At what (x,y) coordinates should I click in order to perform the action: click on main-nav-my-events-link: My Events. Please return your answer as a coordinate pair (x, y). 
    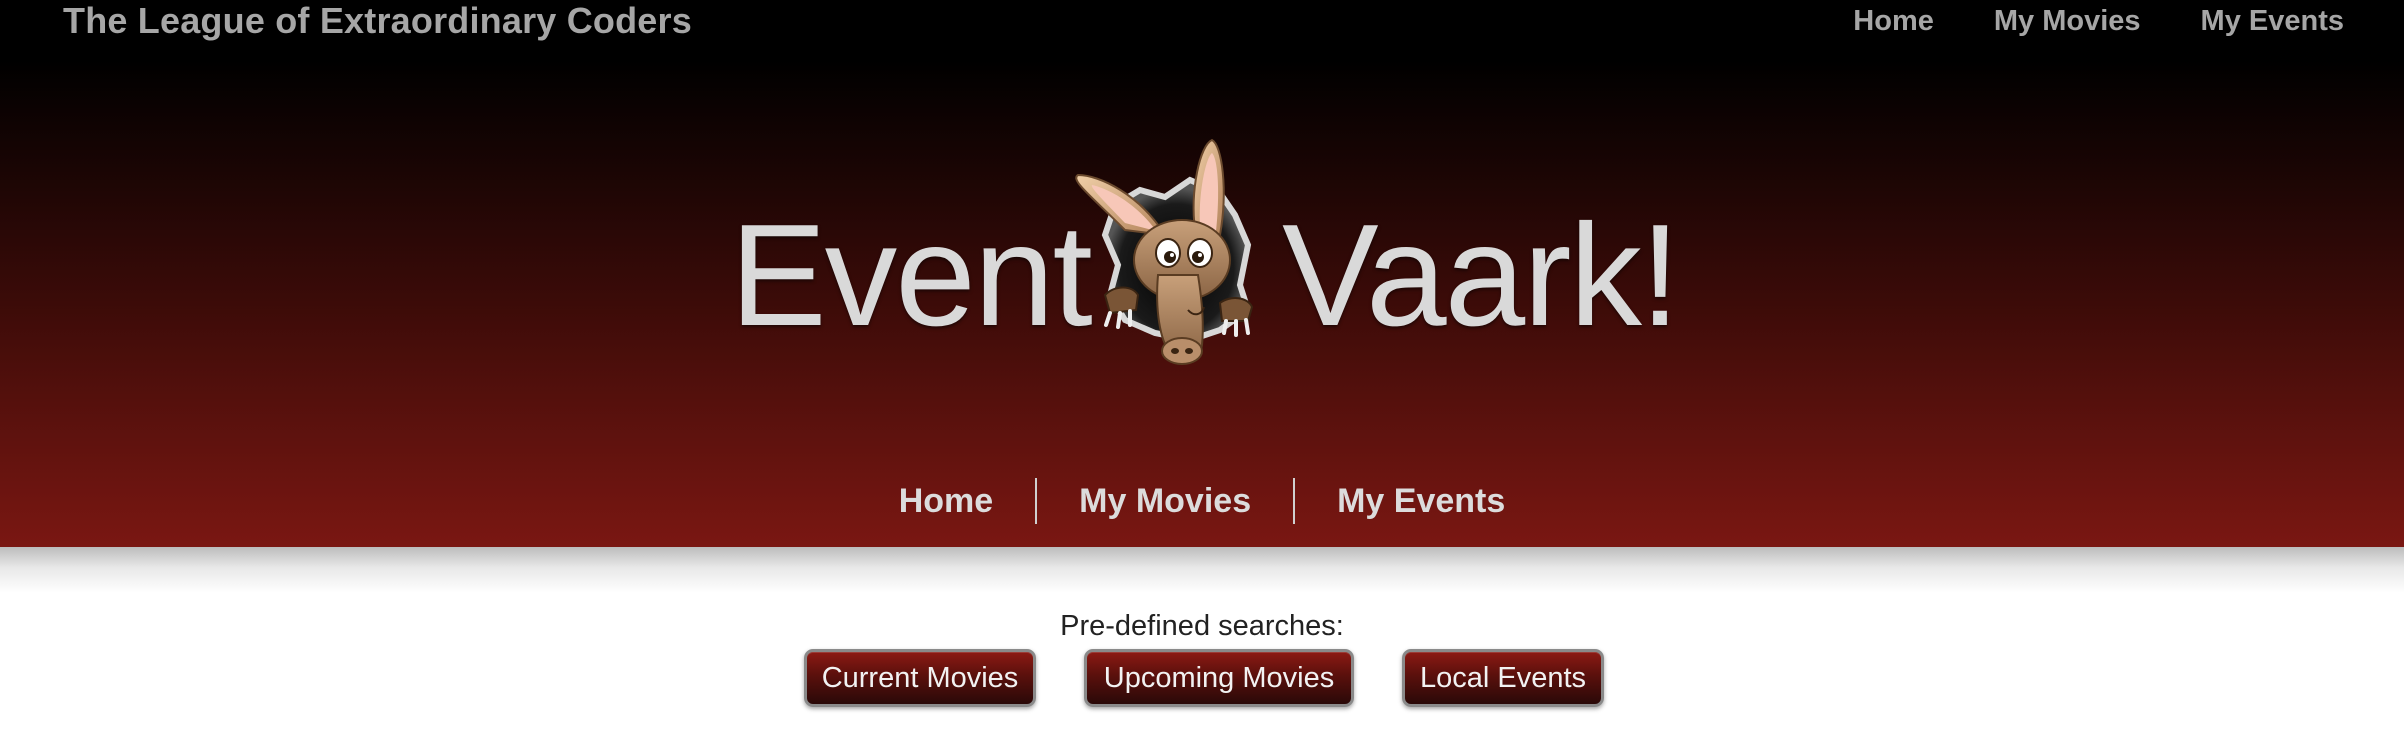
    Looking at the image, I should click on (1421, 501).